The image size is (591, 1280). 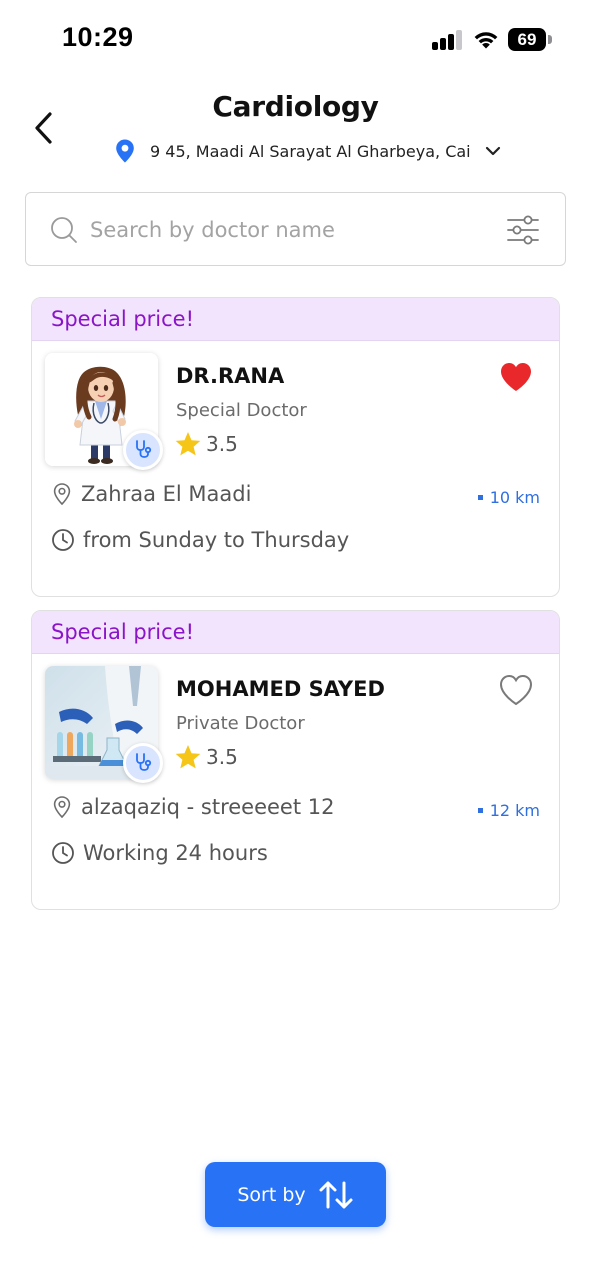 I want to click on doctor-name: MOHAMED SAYED, so click(x=280, y=689).